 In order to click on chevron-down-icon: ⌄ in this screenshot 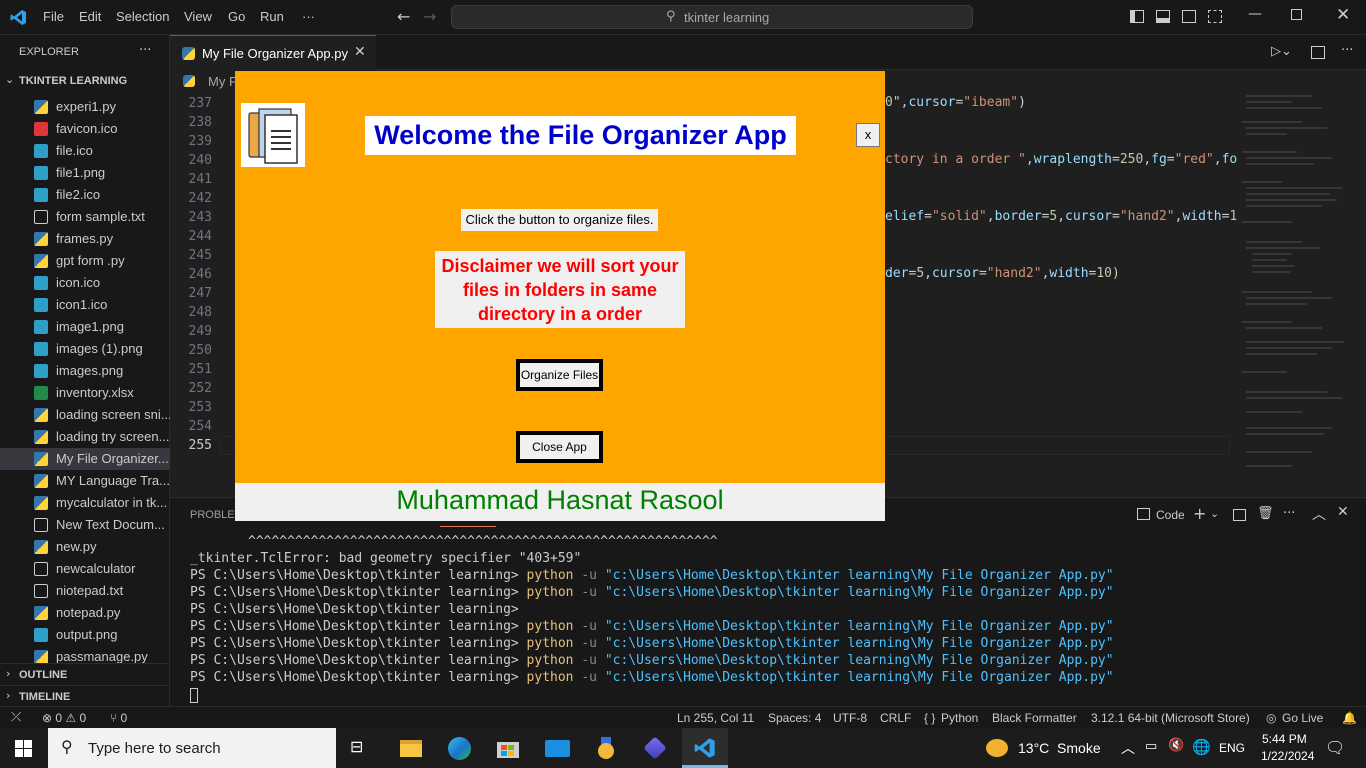, I will do `click(1214, 513)`.